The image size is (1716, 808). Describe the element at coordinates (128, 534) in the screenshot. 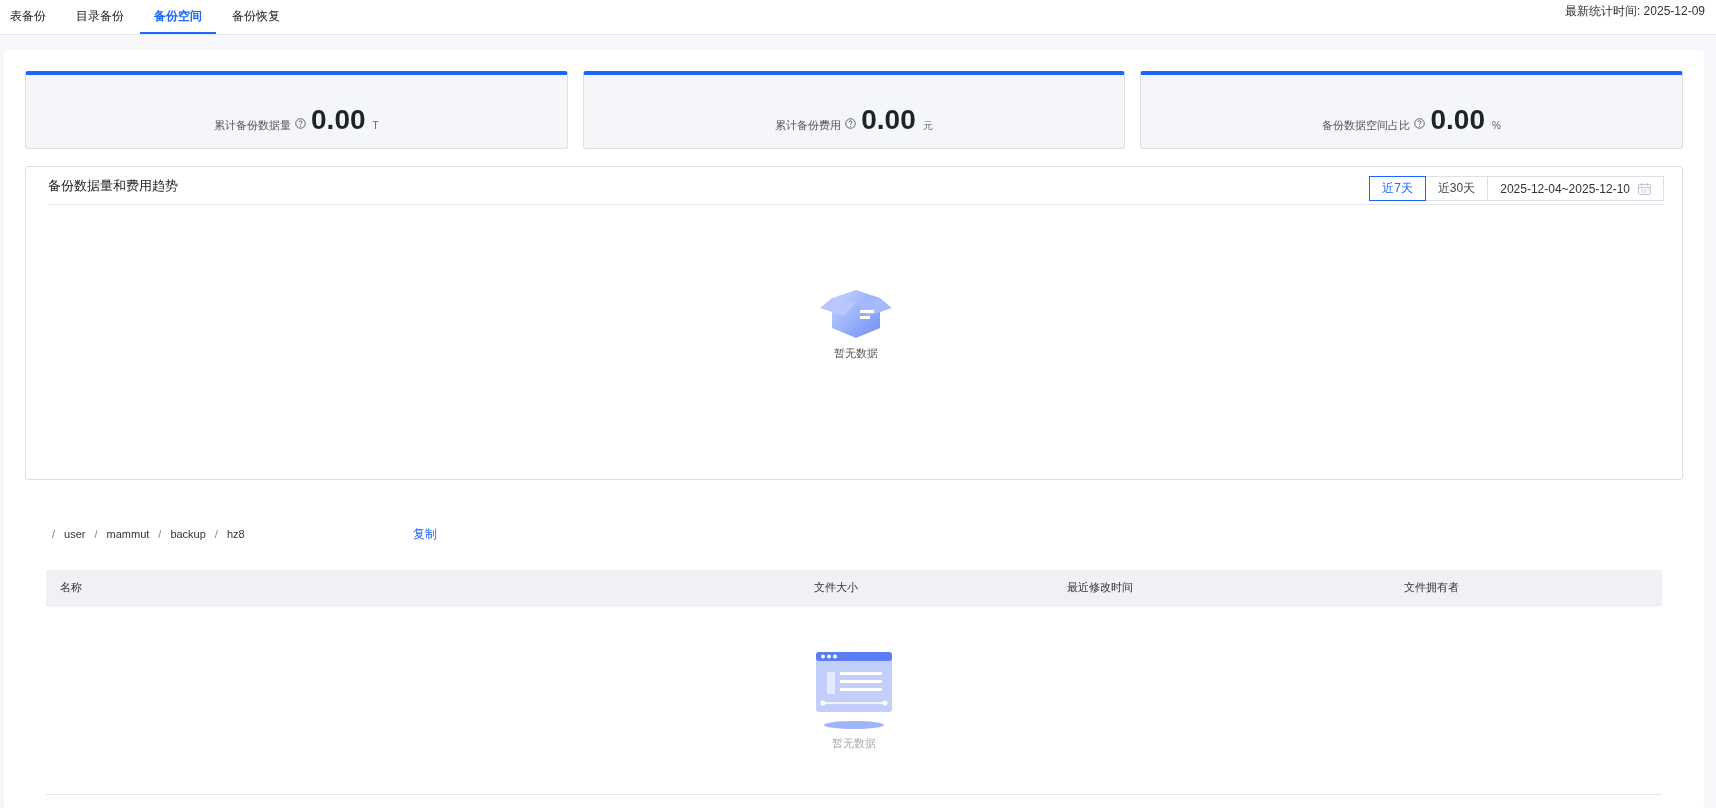

I see `breadcrumb-item: mammut` at that location.